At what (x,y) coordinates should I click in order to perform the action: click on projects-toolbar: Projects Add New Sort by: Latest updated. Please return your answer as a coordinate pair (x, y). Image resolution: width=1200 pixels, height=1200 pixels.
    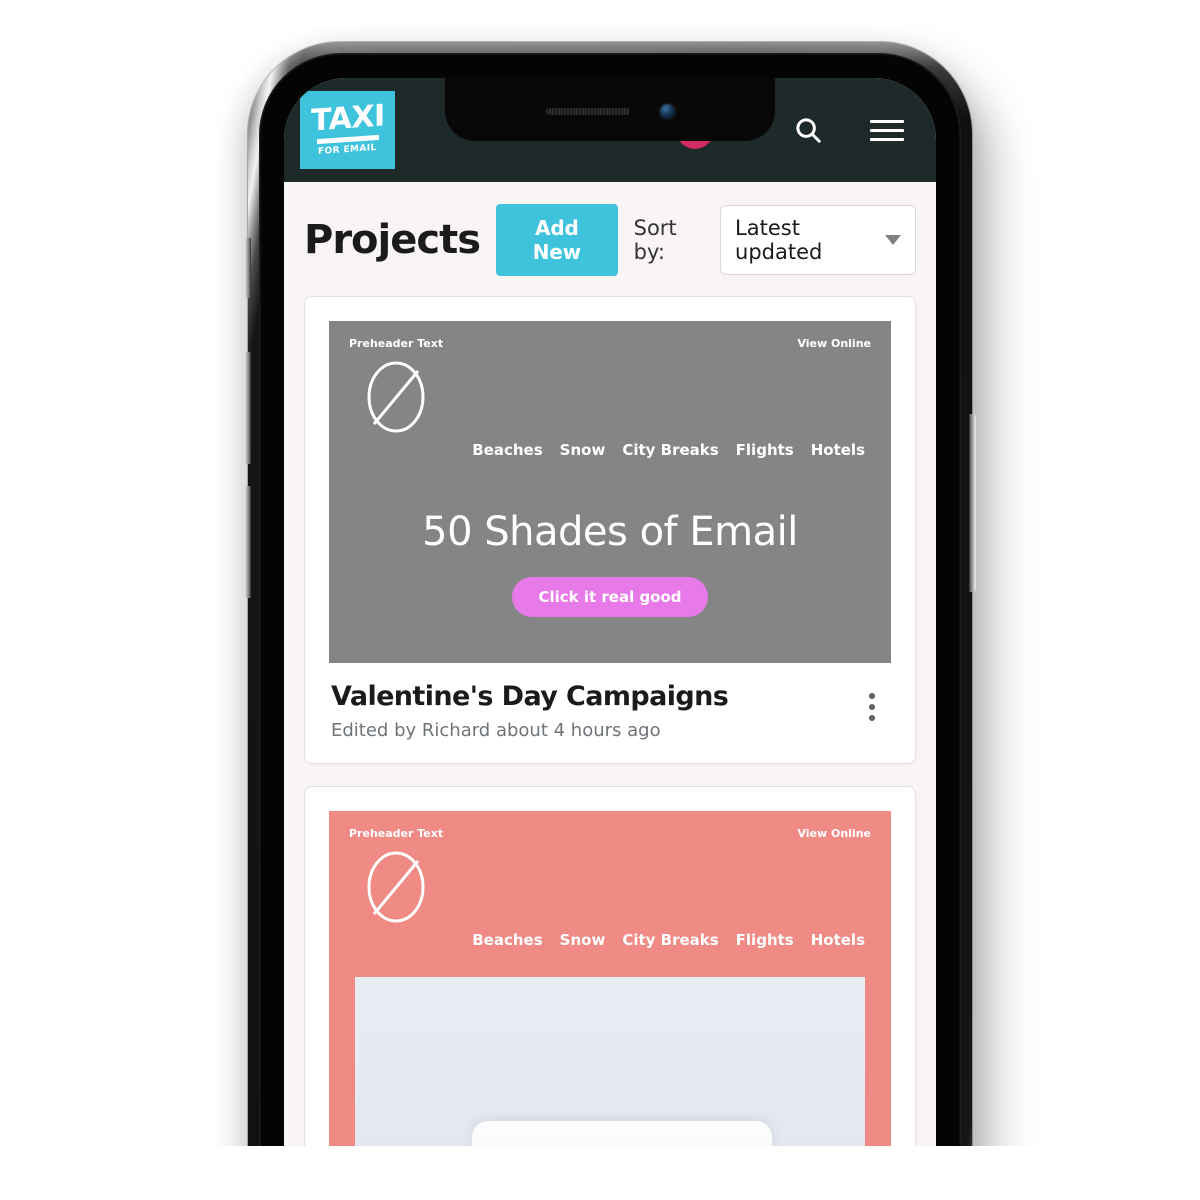
    Looking at the image, I should click on (610, 239).